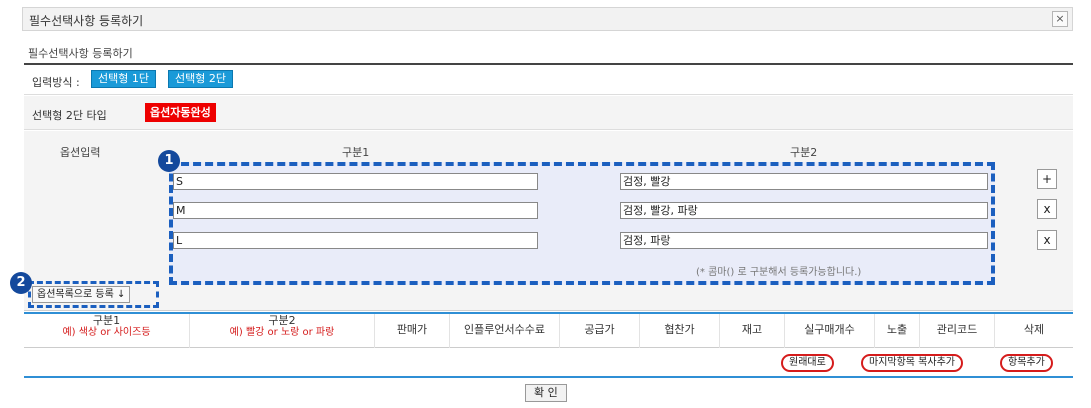  What do you see at coordinates (546, 393) in the screenshot?
I see `confirm-button: 확 인` at bounding box center [546, 393].